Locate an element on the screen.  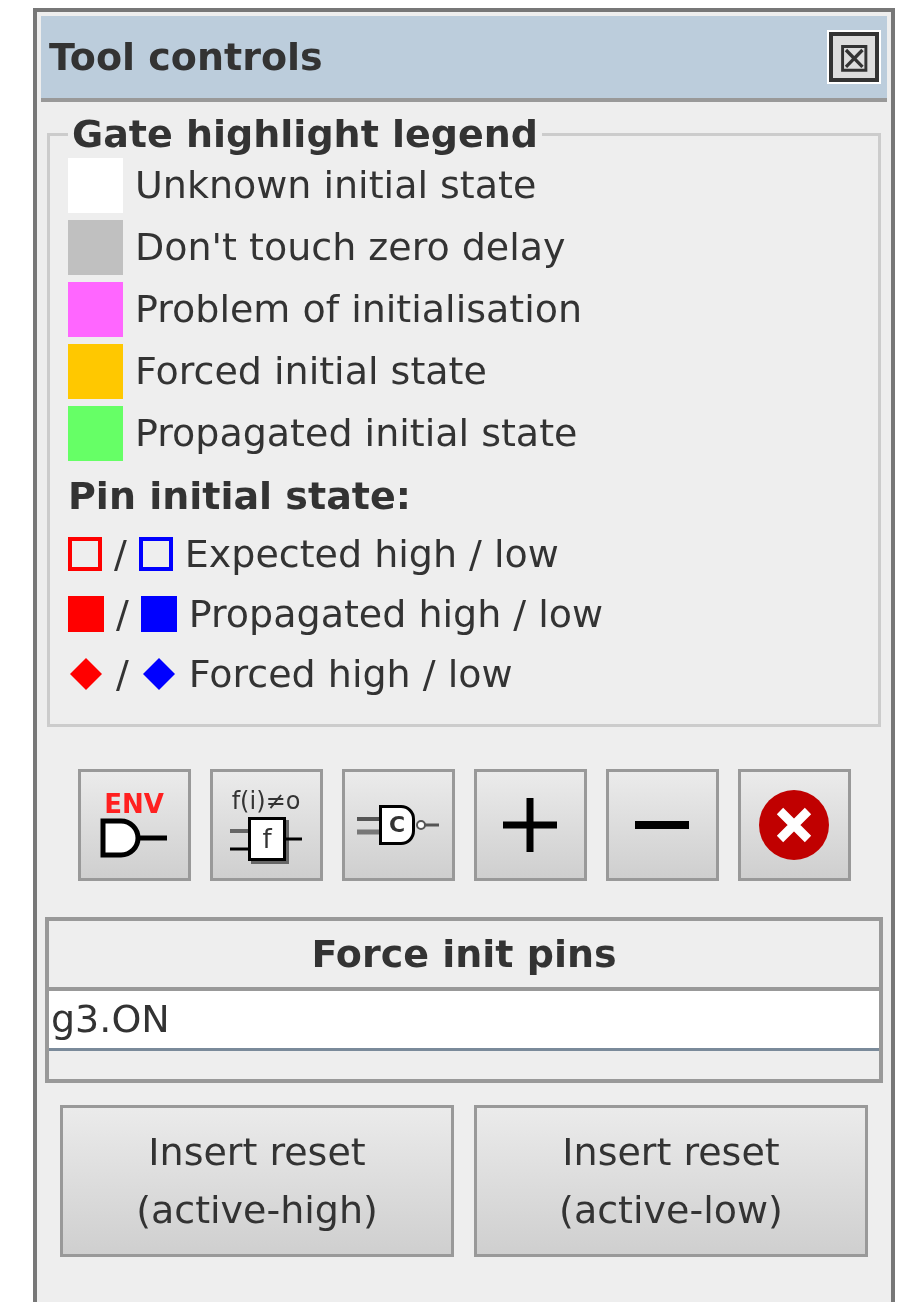
legend-label: Problem of initialisation is located at coordinates (359, 309).